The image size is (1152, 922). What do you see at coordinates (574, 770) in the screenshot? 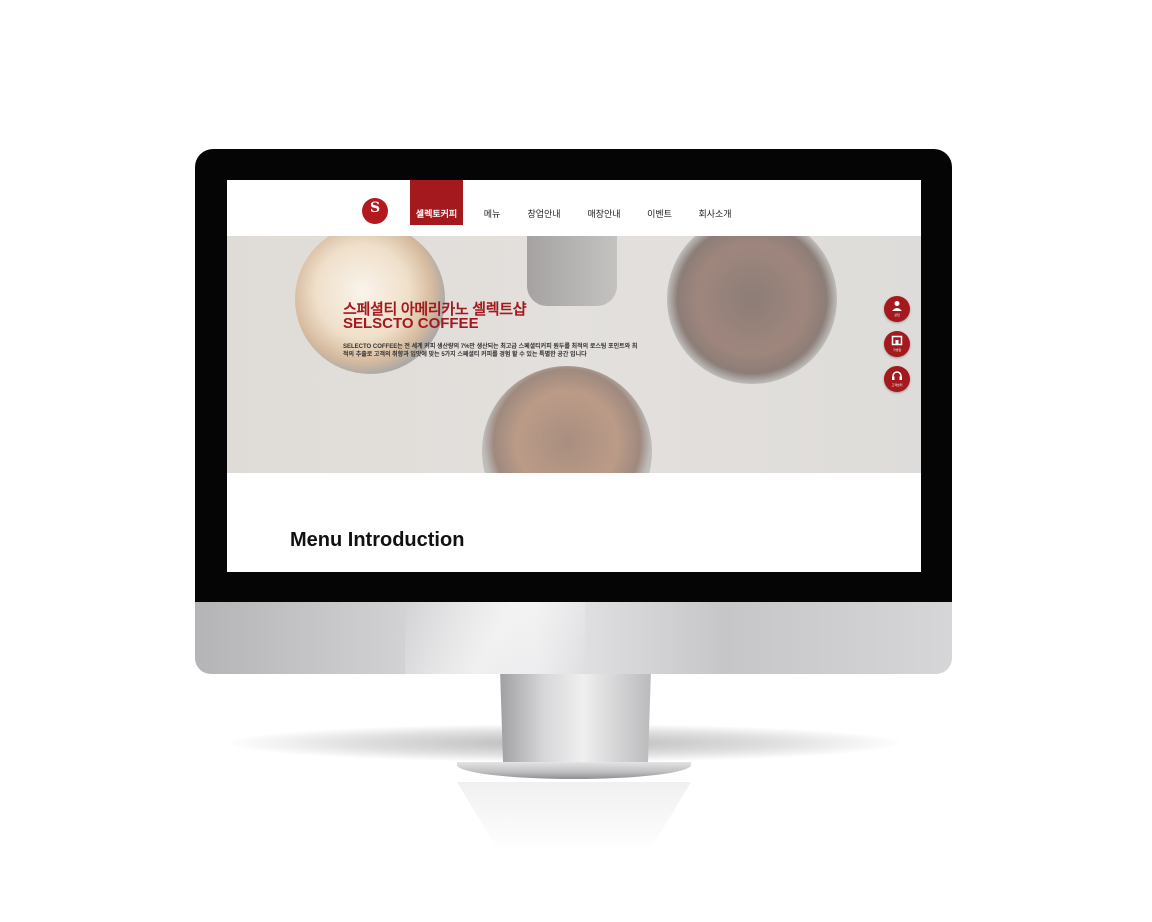
I see `monitor-stand-base` at bounding box center [574, 770].